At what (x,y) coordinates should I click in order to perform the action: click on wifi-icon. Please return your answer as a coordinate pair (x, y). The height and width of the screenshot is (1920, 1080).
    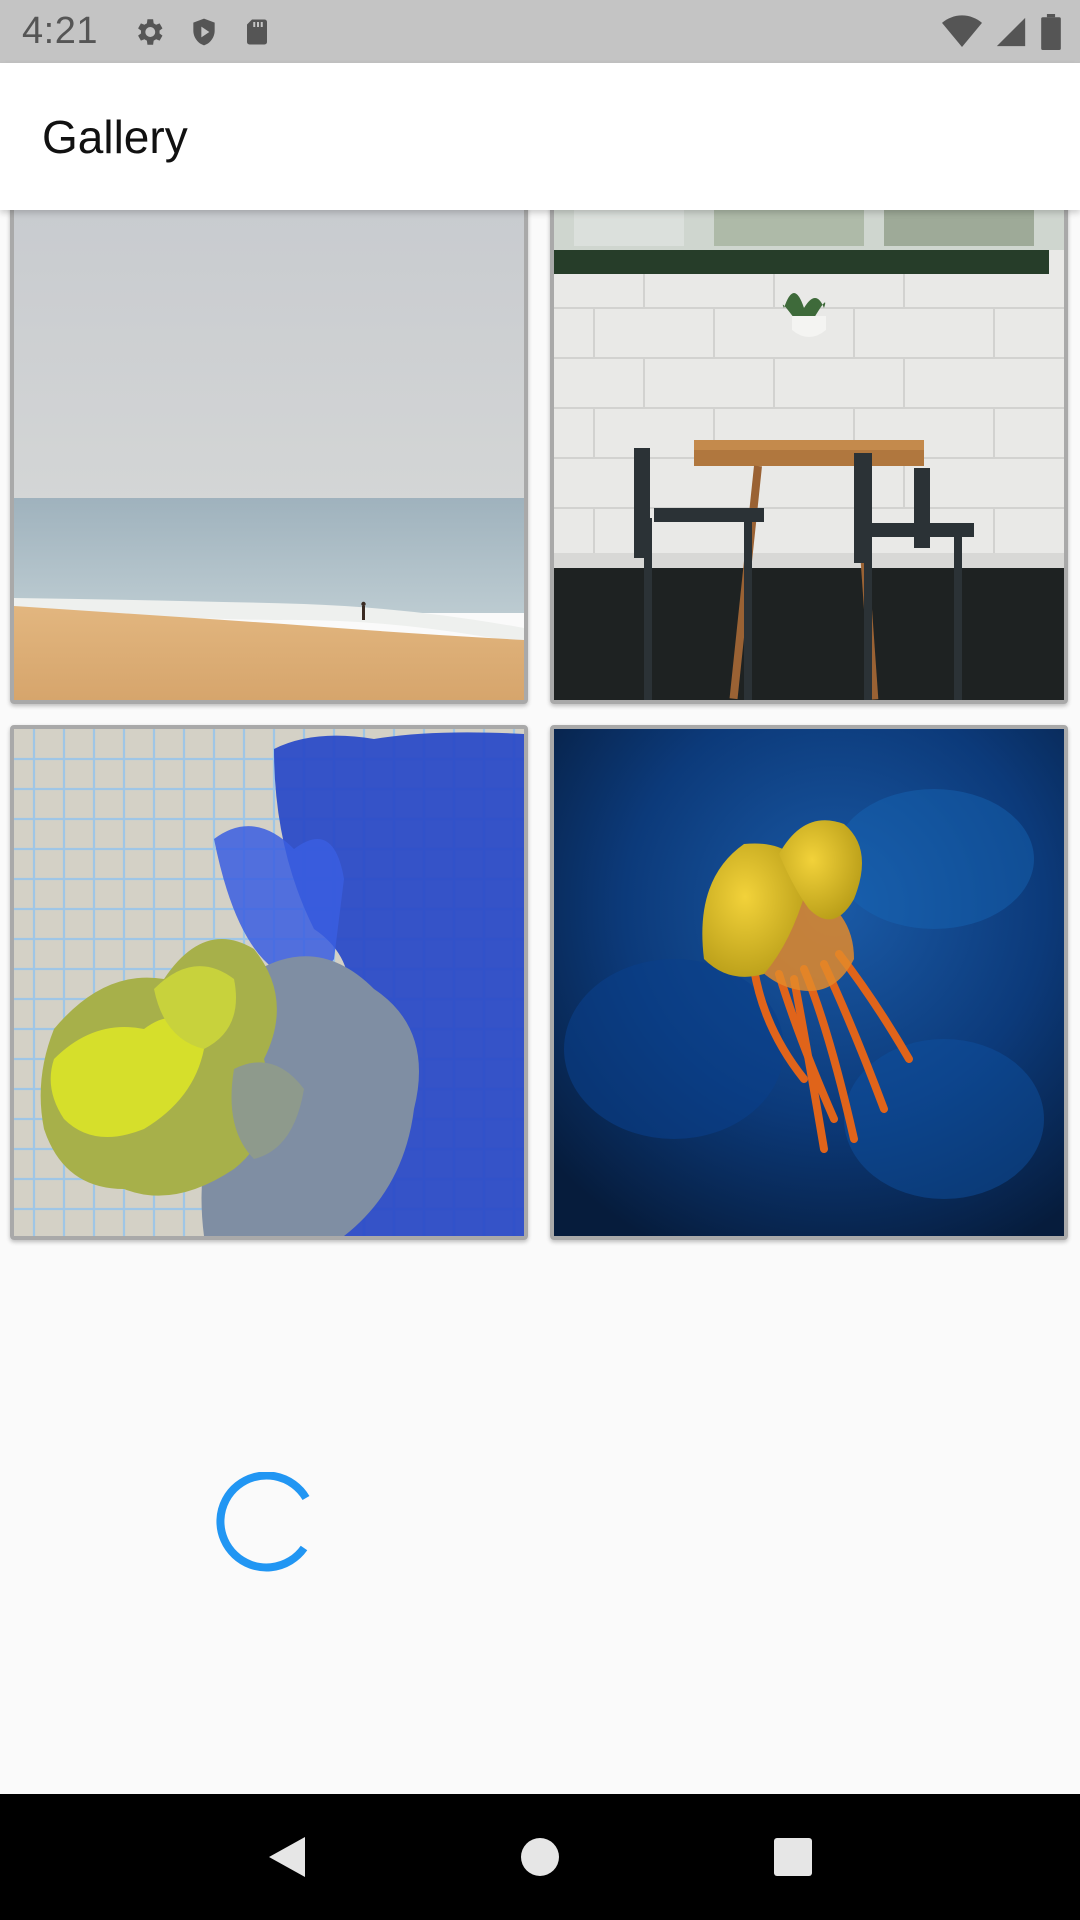
    Looking at the image, I should click on (962, 31).